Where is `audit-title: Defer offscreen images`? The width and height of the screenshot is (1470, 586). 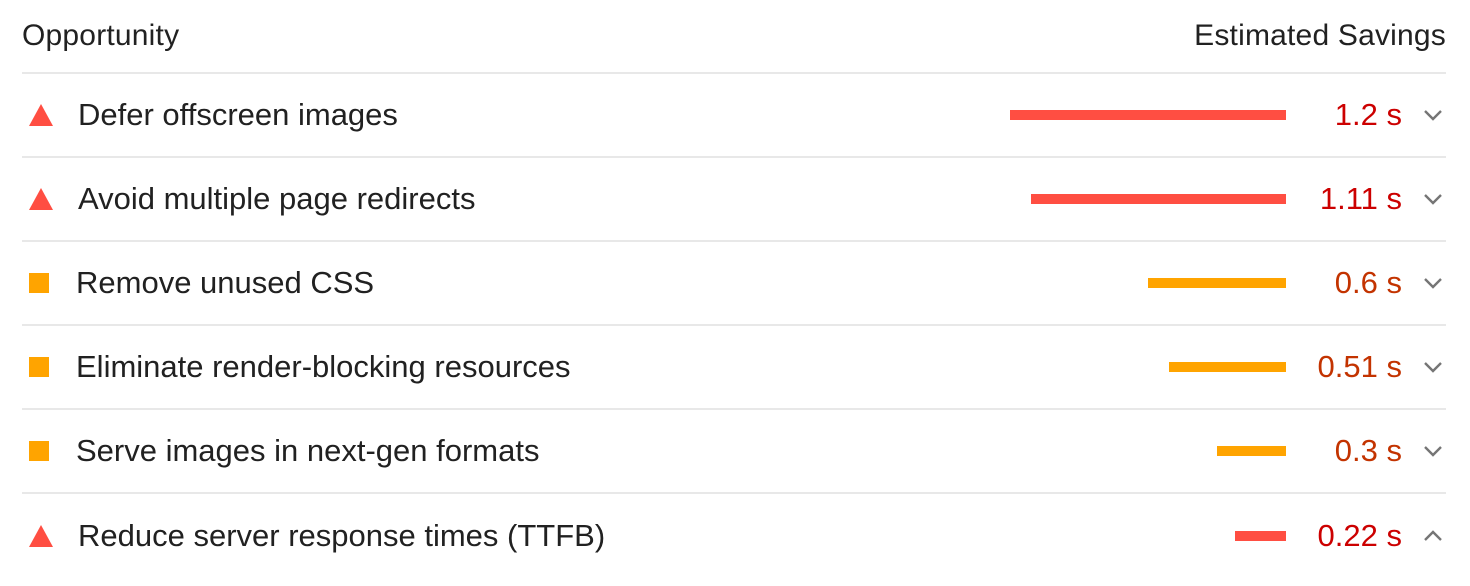
audit-title: Defer offscreen images is located at coordinates (238, 114).